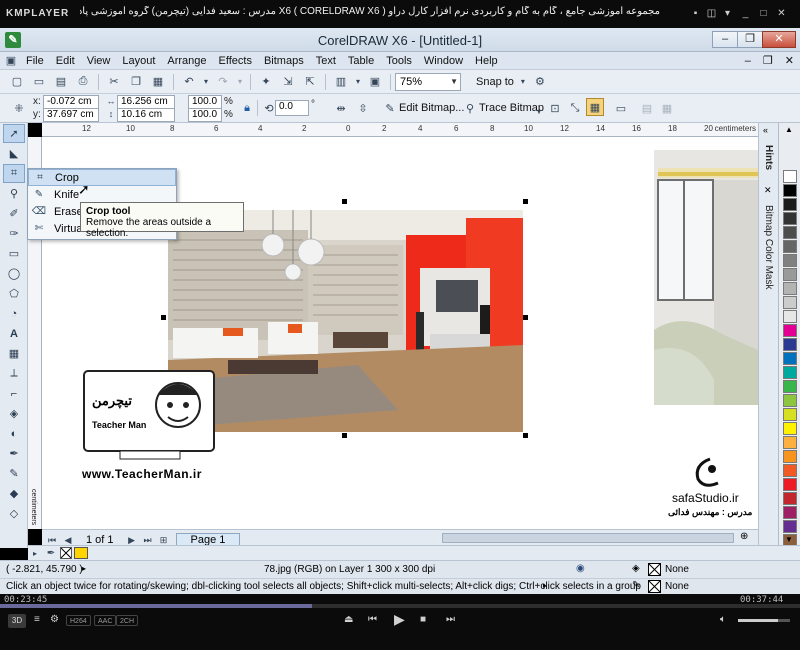 Image resolution: width=800 pixels, height=650 pixels. I want to click on menu-window: Window, so click(443, 61).